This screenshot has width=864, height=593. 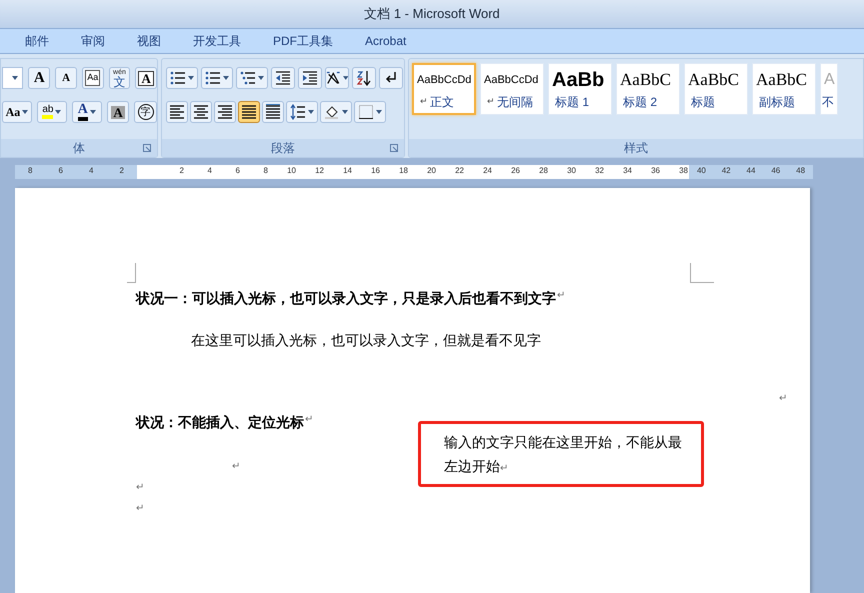 What do you see at coordinates (177, 112) in the screenshot?
I see `align-left-button` at bounding box center [177, 112].